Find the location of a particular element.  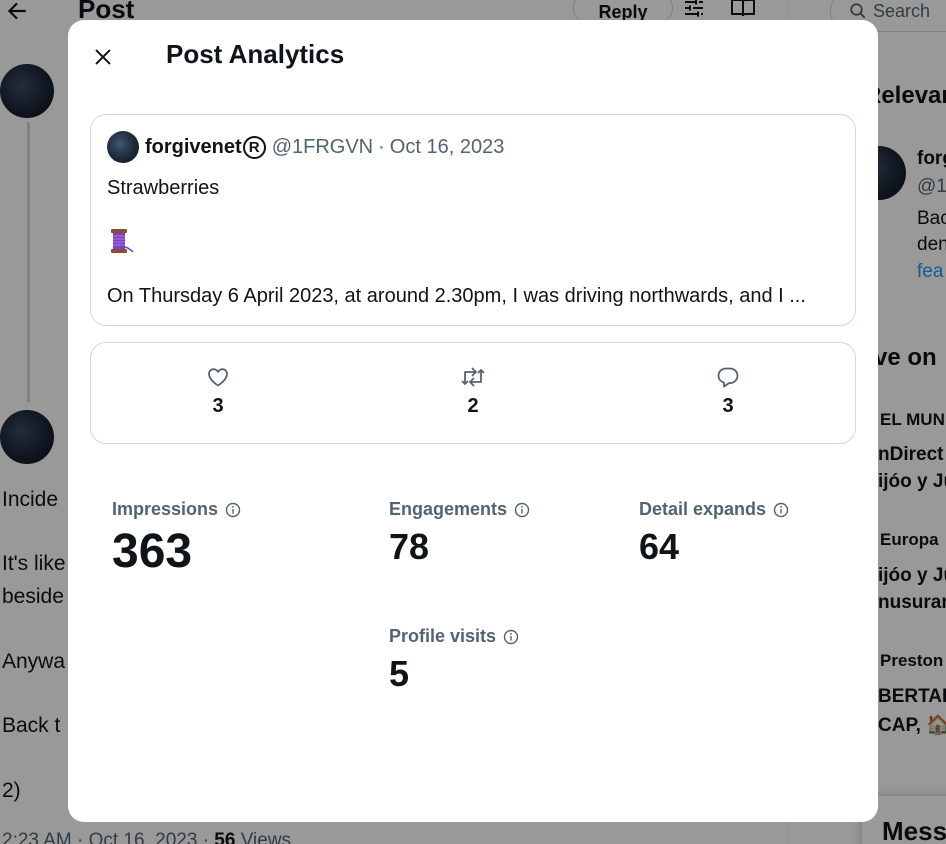

detail-expands-stat: Detail expands 64 is located at coordinates (714, 533).